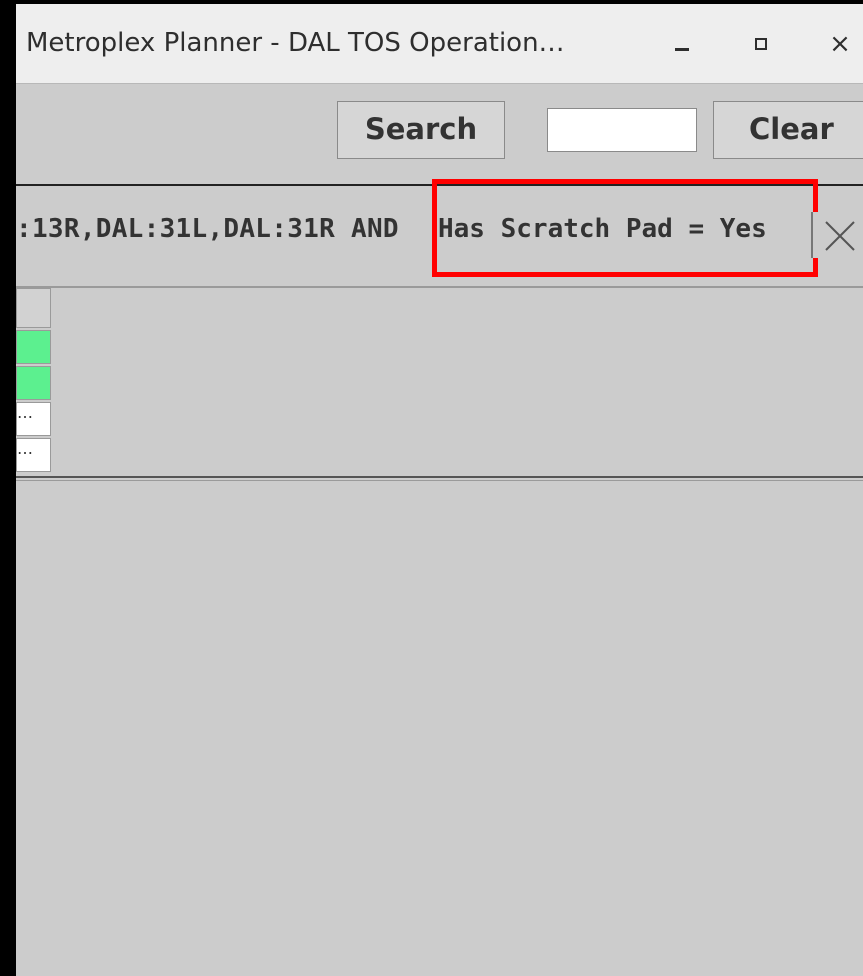  What do you see at coordinates (840, 236) in the screenshot?
I see `close-x-icon` at bounding box center [840, 236].